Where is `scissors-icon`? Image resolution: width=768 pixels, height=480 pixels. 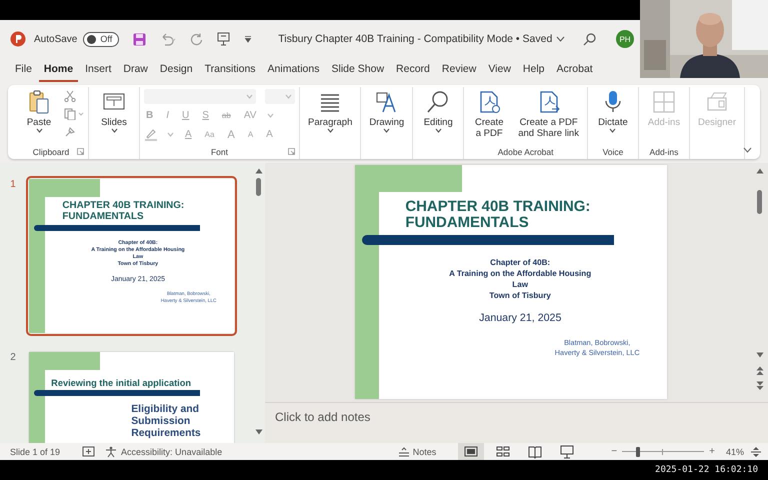
scissors-icon is located at coordinates (70, 96).